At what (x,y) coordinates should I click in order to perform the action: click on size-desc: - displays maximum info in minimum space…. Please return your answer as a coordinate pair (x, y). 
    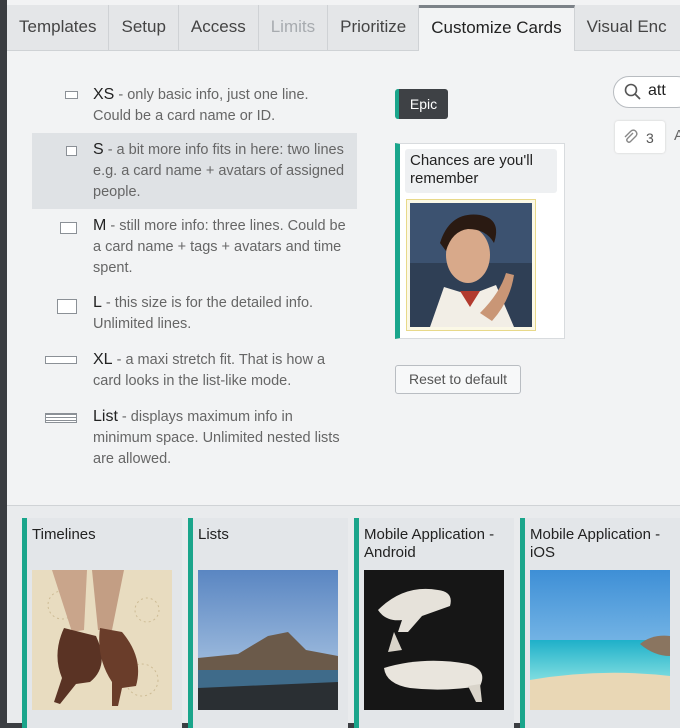
    Looking at the image, I should click on (216, 438).